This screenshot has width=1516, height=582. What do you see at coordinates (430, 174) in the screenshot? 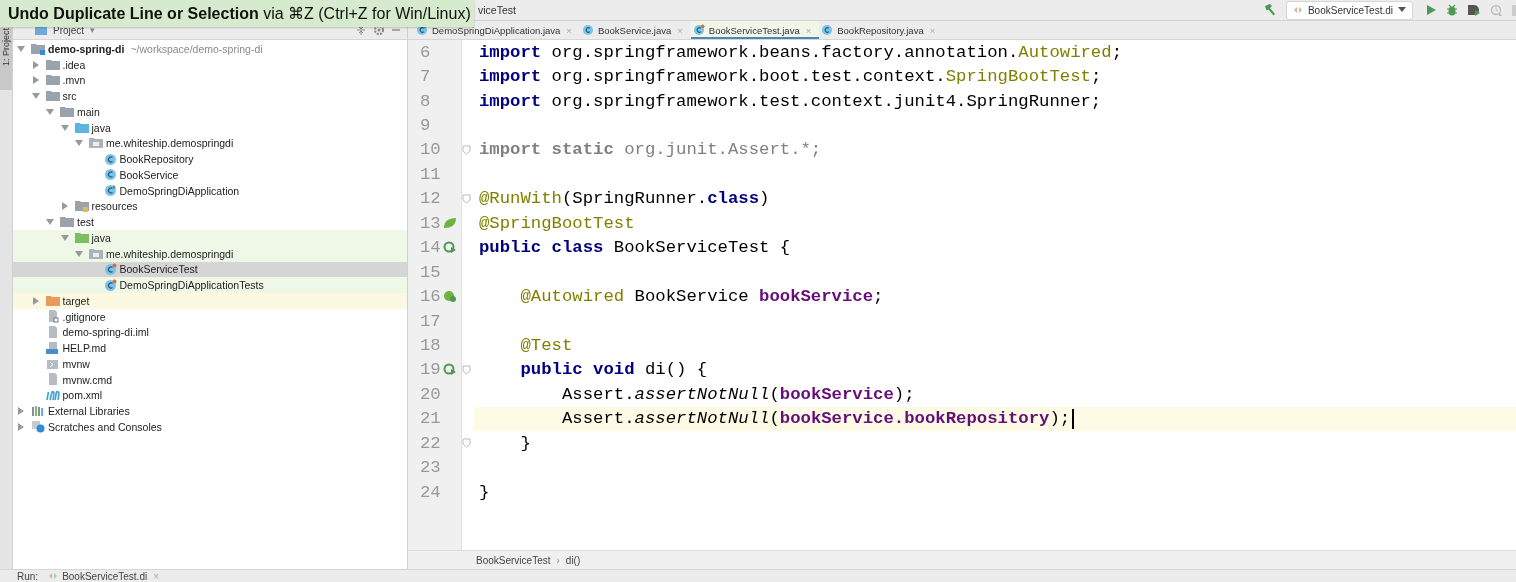
I see `line-number: 11` at bounding box center [430, 174].